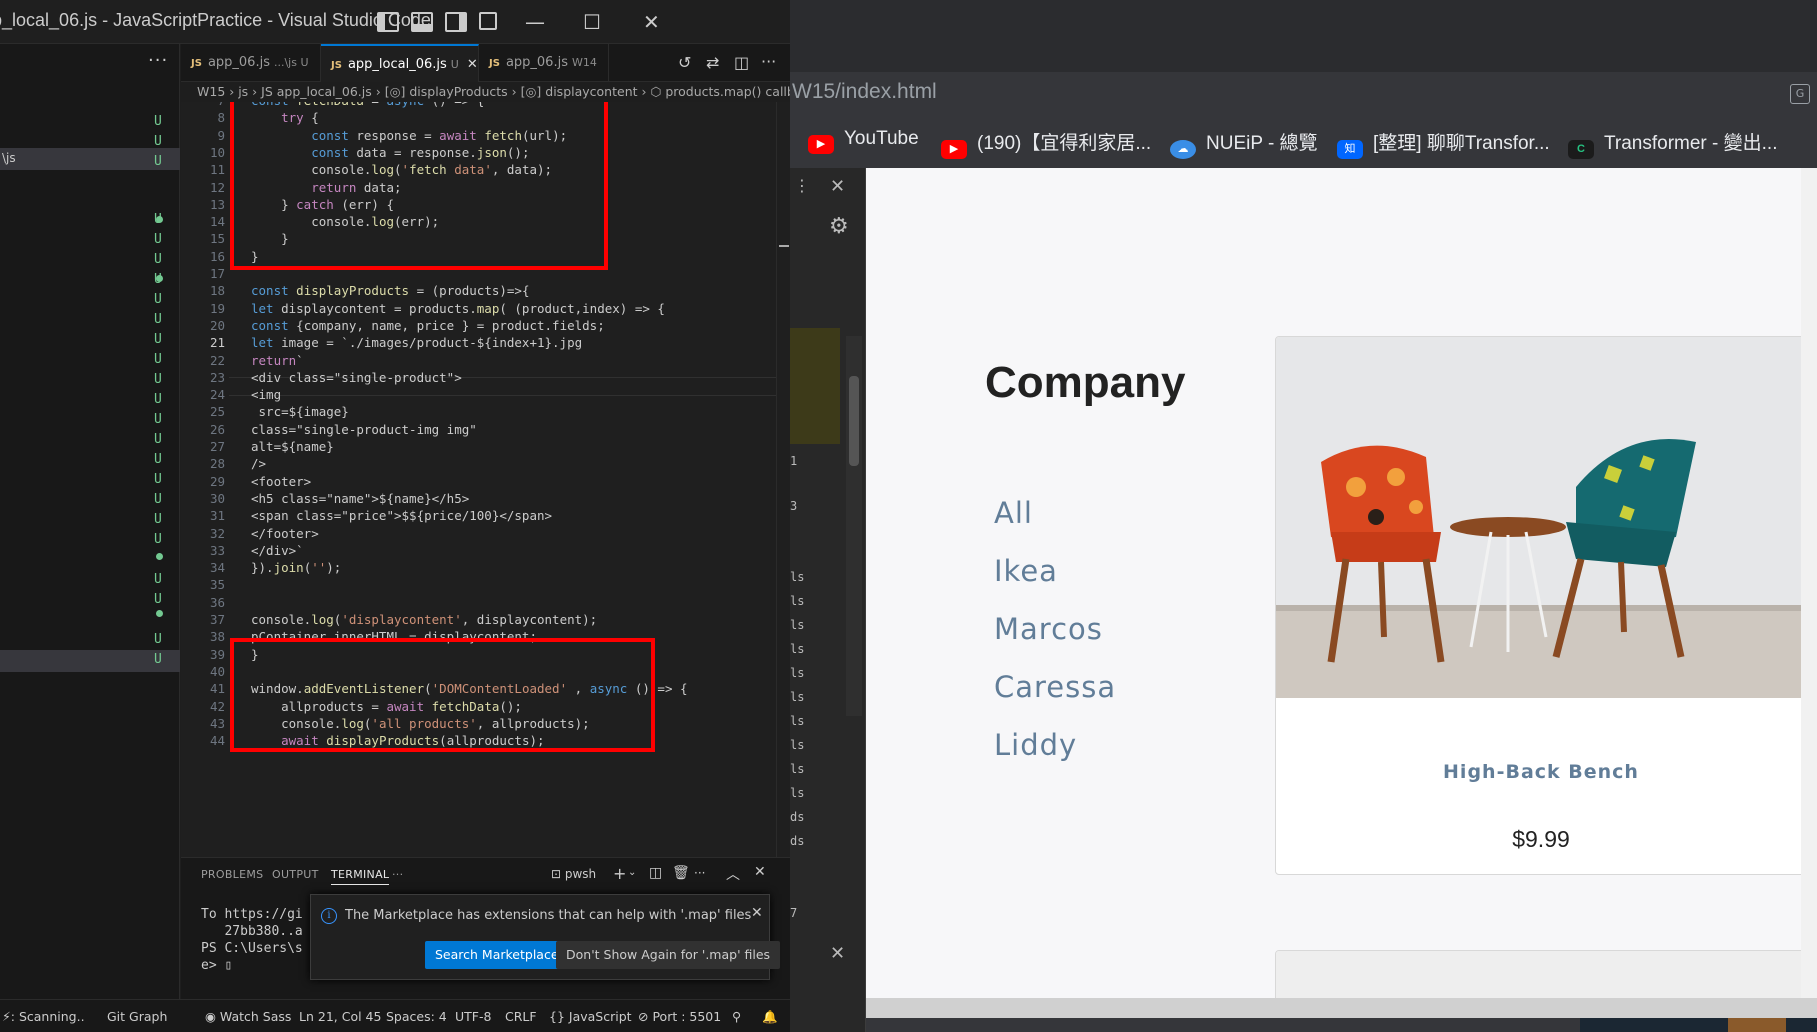 The image size is (1817, 1032). Describe the element at coordinates (422, 22) in the screenshot. I see `toggle-panel-icon` at that location.